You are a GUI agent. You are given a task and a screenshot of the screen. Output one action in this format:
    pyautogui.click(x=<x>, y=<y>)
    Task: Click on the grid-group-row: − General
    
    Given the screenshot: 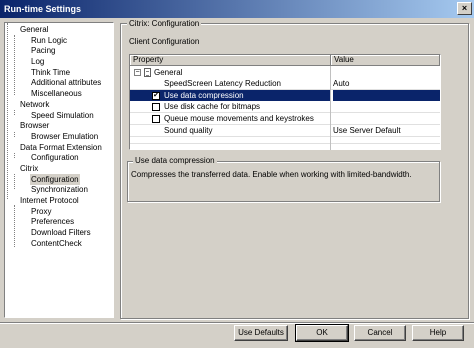 What is the action you would take?
    pyautogui.click(x=285, y=72)
    